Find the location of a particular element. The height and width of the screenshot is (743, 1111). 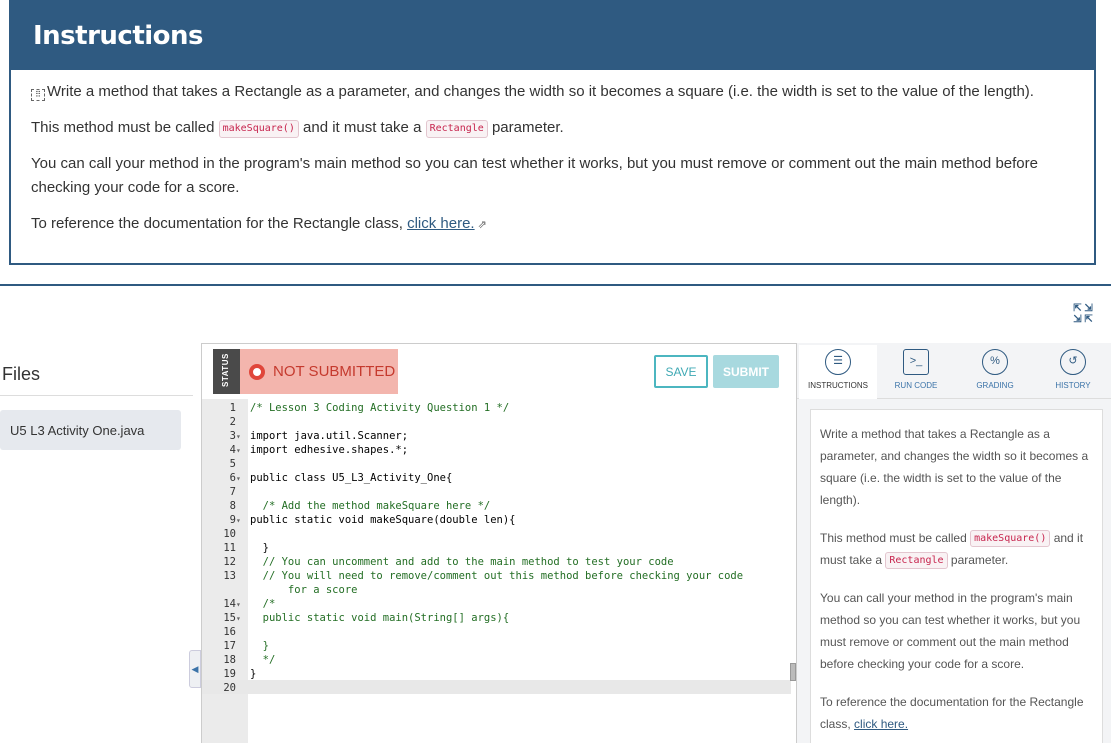

instructions-p2-mid: and it must take a is located at coordinates (362, 127).